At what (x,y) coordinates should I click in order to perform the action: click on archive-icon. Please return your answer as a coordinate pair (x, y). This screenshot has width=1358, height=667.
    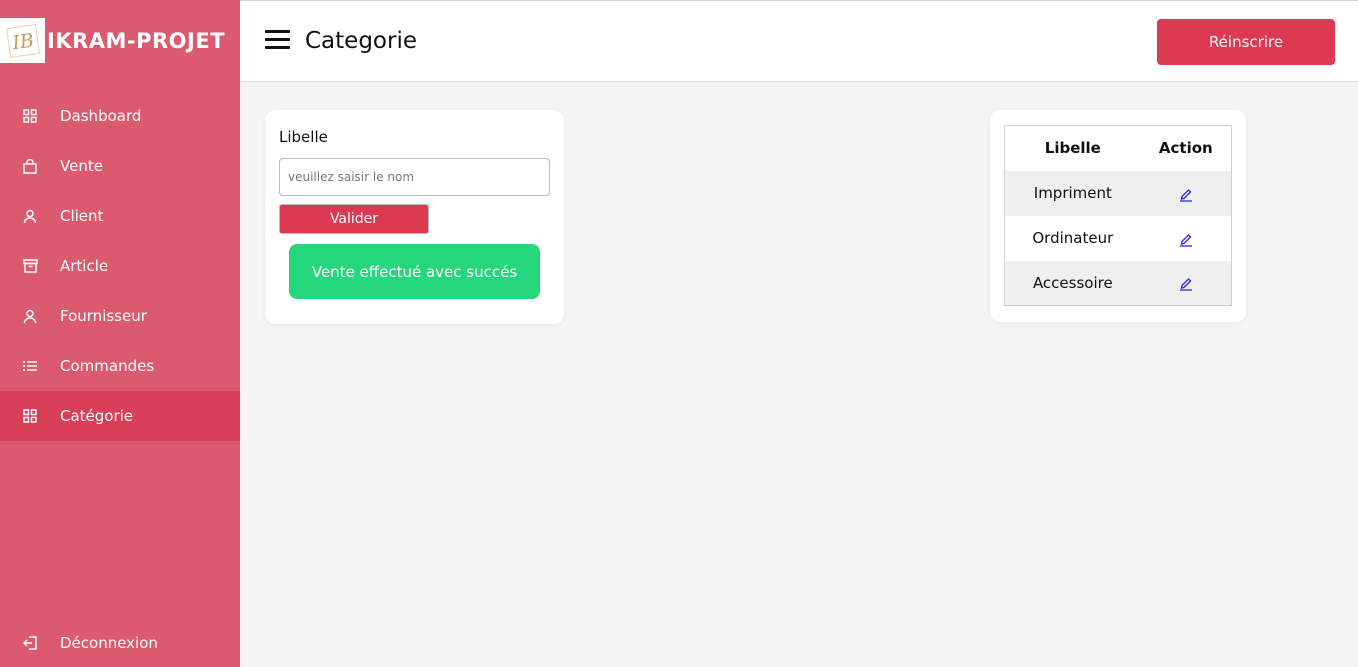
    Looking at the image, I should click on (30, 266).